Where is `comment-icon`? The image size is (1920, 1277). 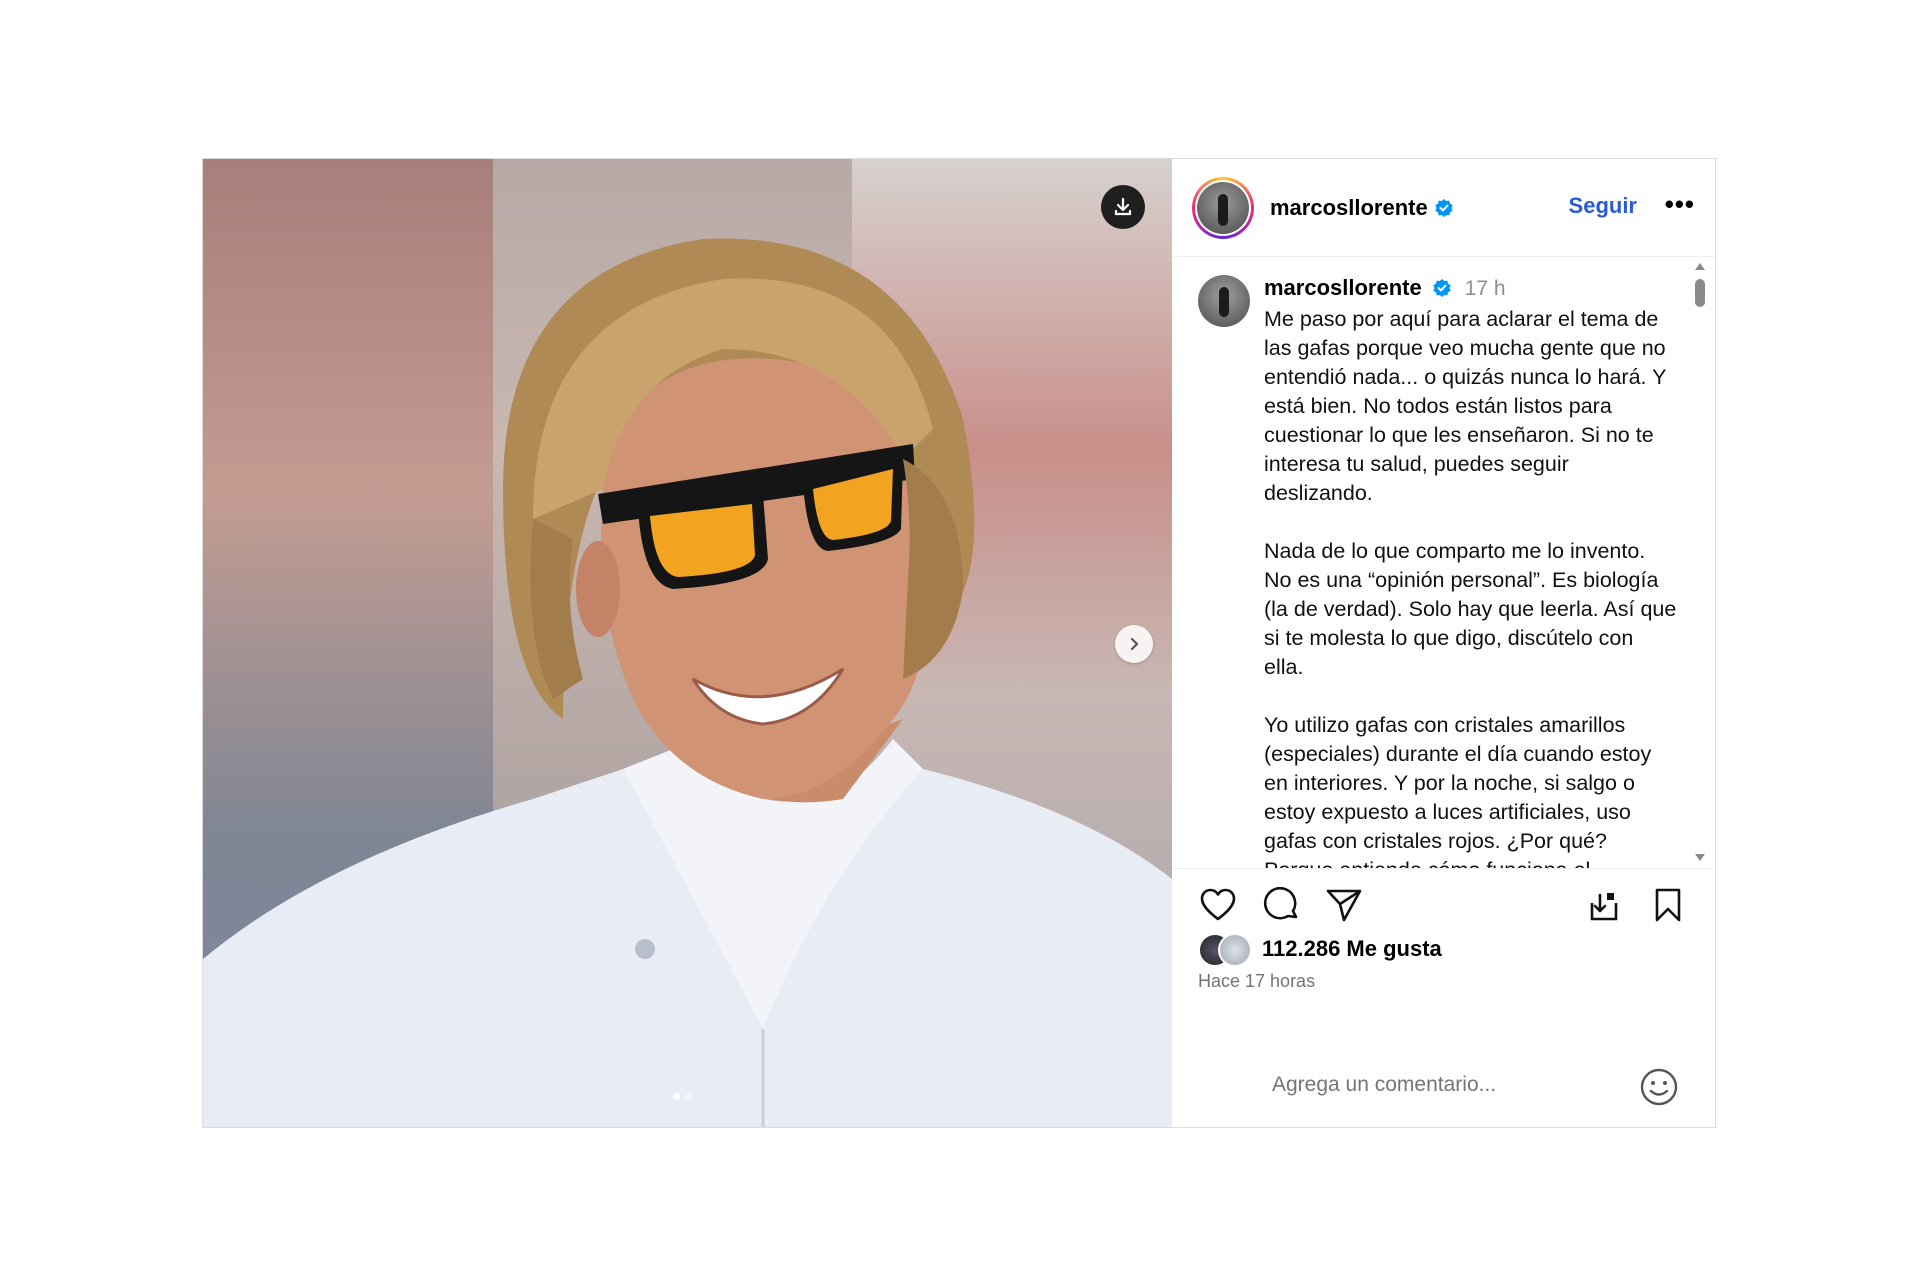 comment-icon is located at coordinates (1282, 905).